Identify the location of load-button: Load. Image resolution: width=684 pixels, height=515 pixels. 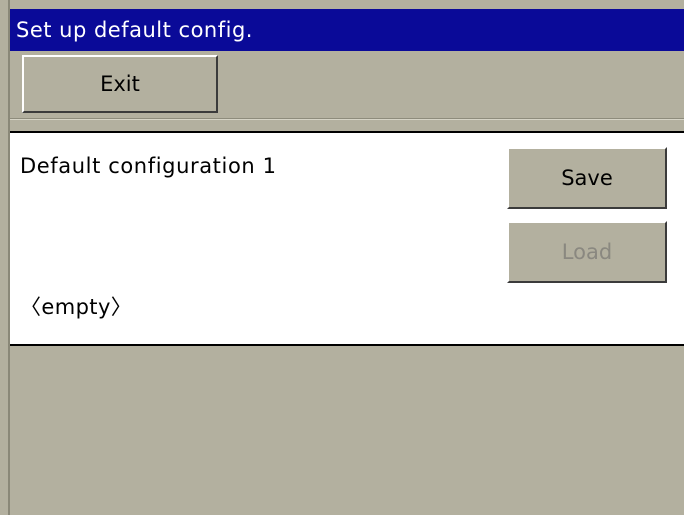
(587, 252).